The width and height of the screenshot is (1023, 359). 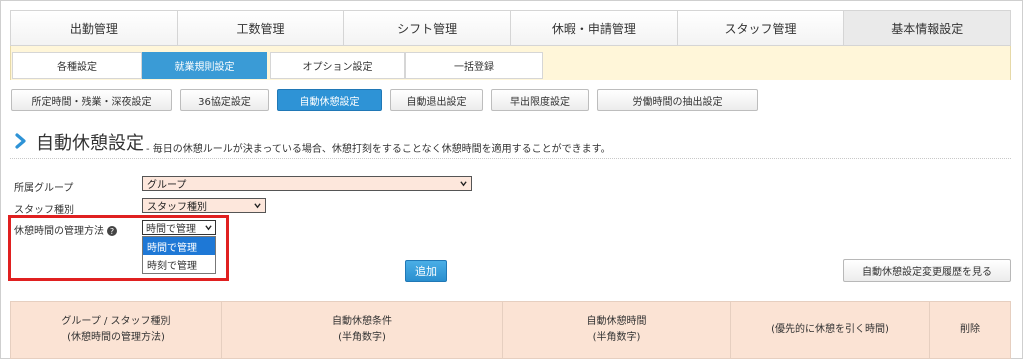 What do you see at coordinates (116, 321) in the screenshot?
I see `column-header-line1: グループ / スタッフ種別` at bounding box center [116, 321].